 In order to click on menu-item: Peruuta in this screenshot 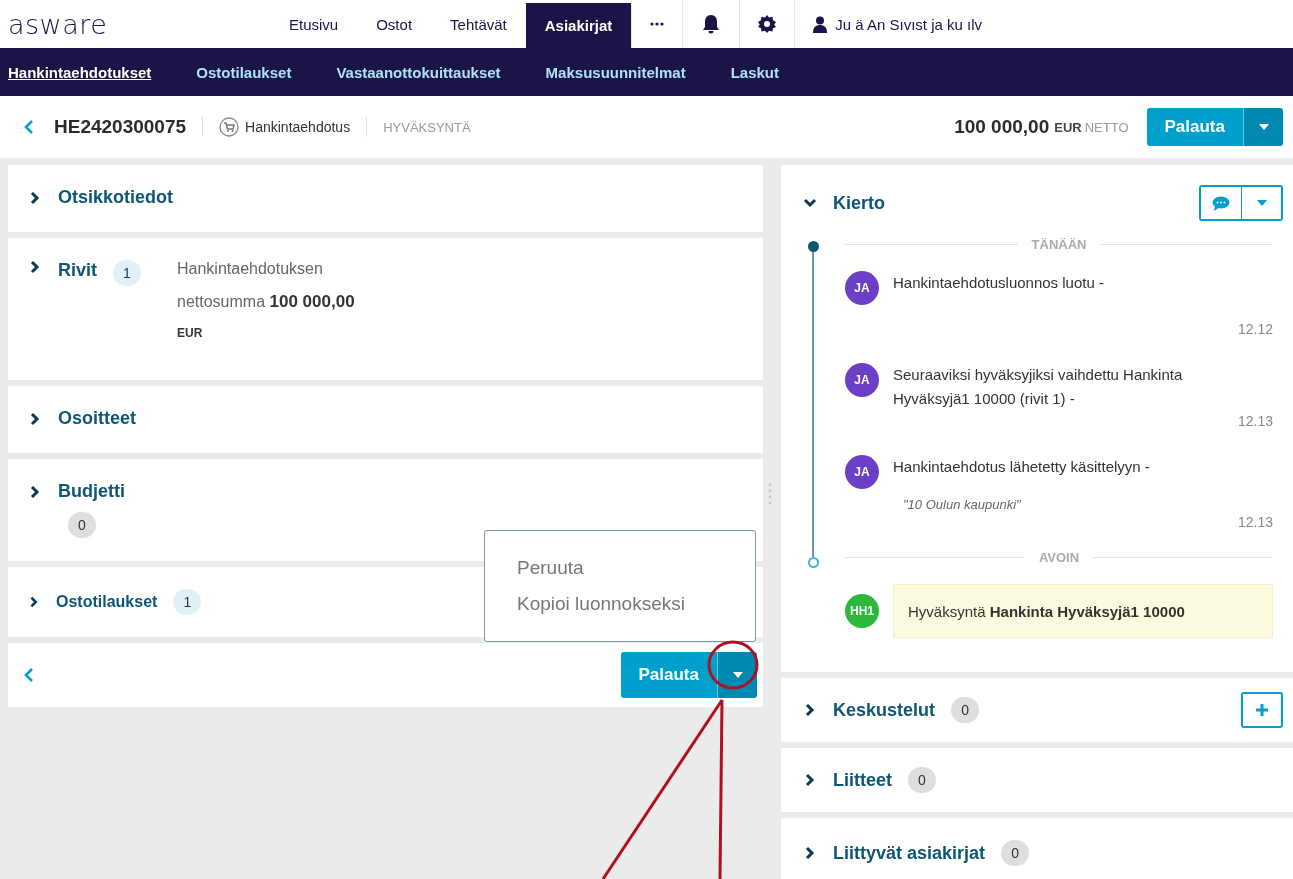, I will do `click(636, 568)`.